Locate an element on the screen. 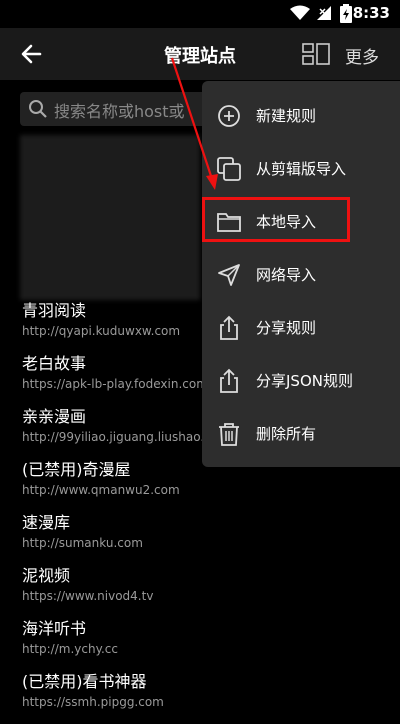 The width and height of the screenshot is (400, 724). list-item: 海洋听书 http://m.ychy.cc is located at coordinates (207, 644).